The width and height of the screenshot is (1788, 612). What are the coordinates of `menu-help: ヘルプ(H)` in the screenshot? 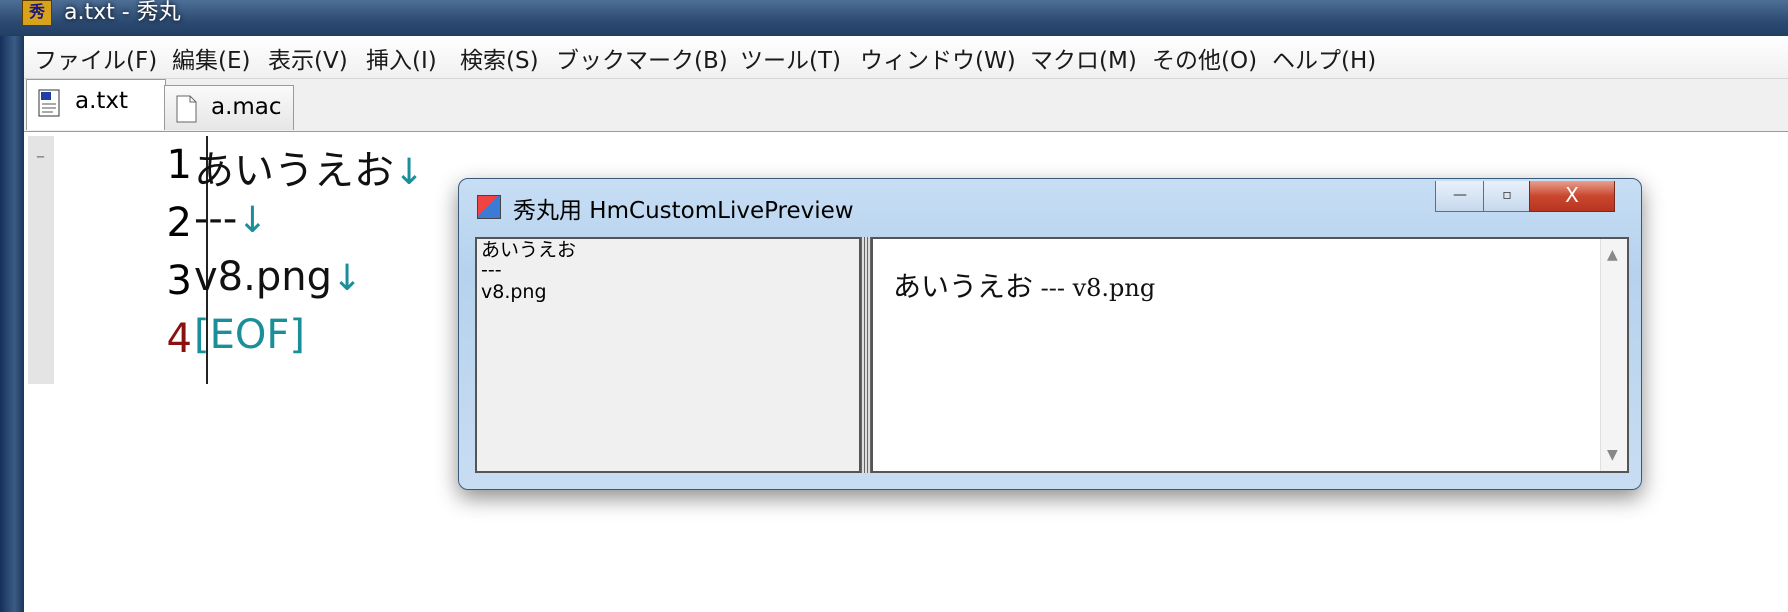 It's located at (1324, 58).